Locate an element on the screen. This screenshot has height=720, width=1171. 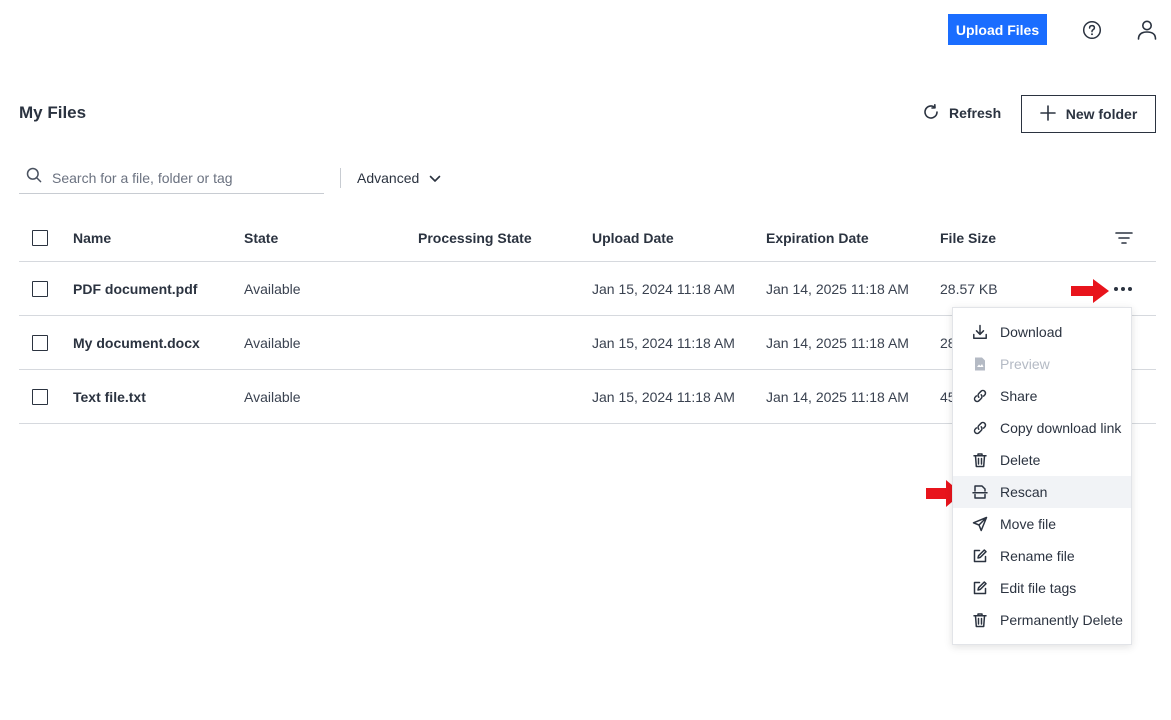
page-title: My Files is located at coordinates (53, 112).